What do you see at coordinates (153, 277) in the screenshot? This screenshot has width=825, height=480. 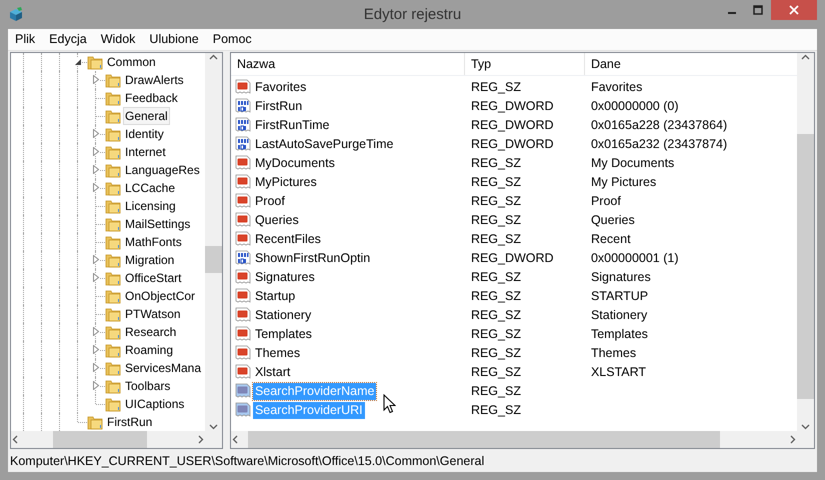 I see `tree-item: OfficeStart` at bounding box center [153, 277].